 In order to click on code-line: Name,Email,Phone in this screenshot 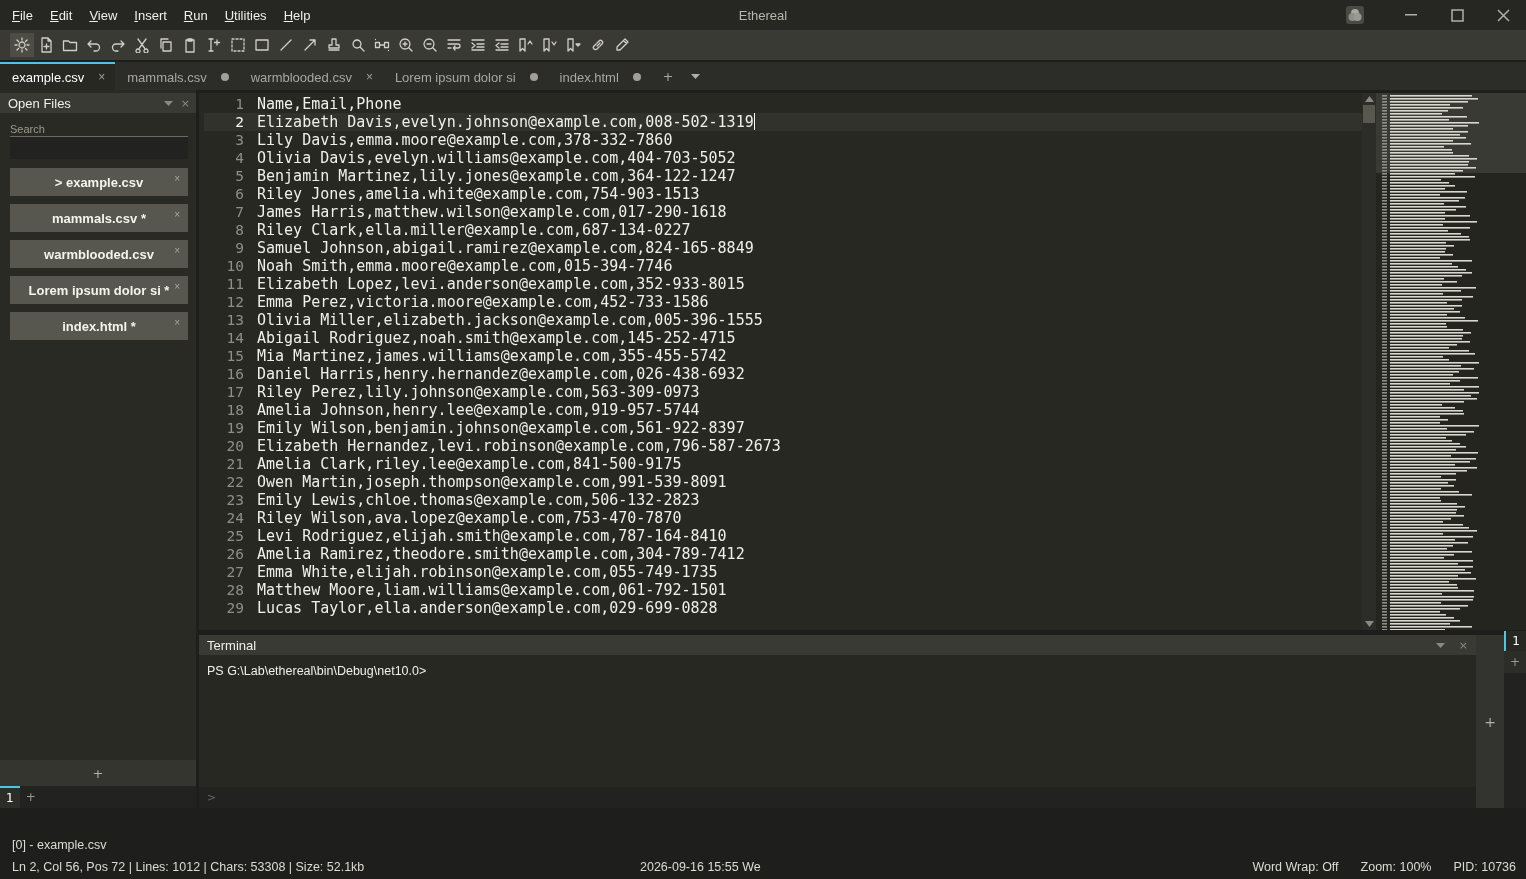, I will do `click(329, 104)`.